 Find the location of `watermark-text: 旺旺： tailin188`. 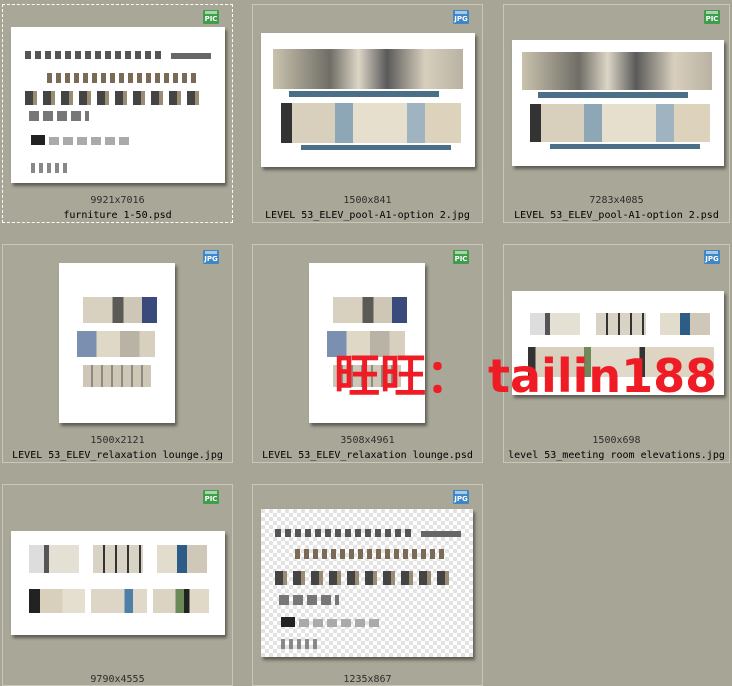

watermark-text: 旺旺： tailin188 is located at coordinates (526, 376).